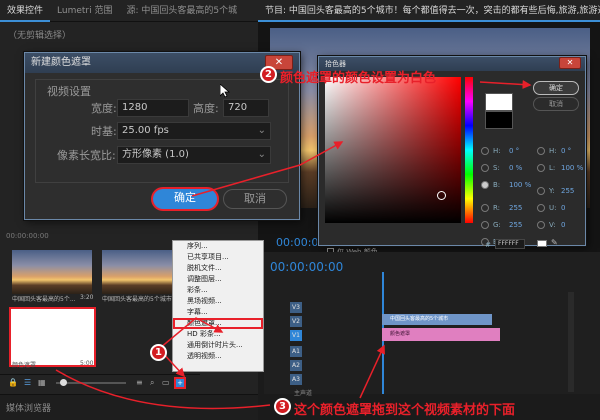  I want to click on step-2-caption: 颜色遮罩的颜色设置为白色, so click(358, 78).